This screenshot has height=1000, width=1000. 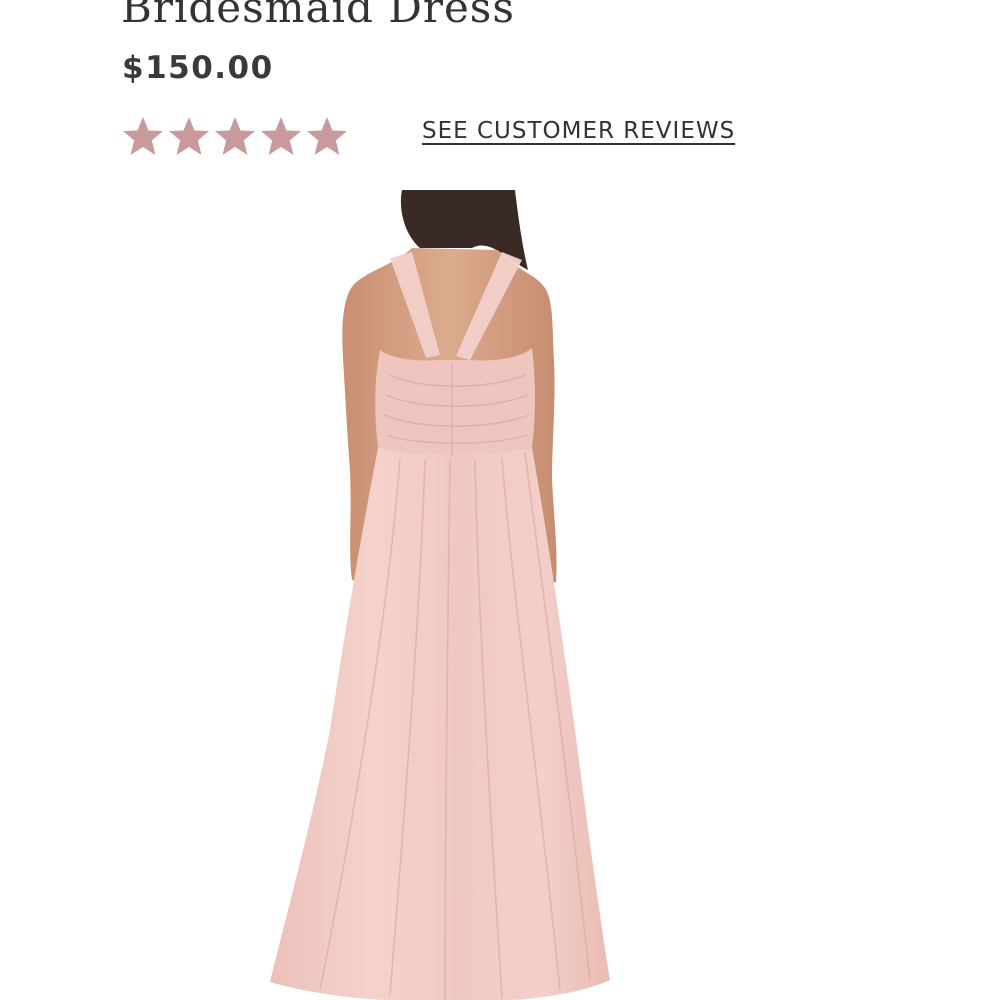 I want to click on product-title: Bridesmaid Dress, so click(x=318, y=16).